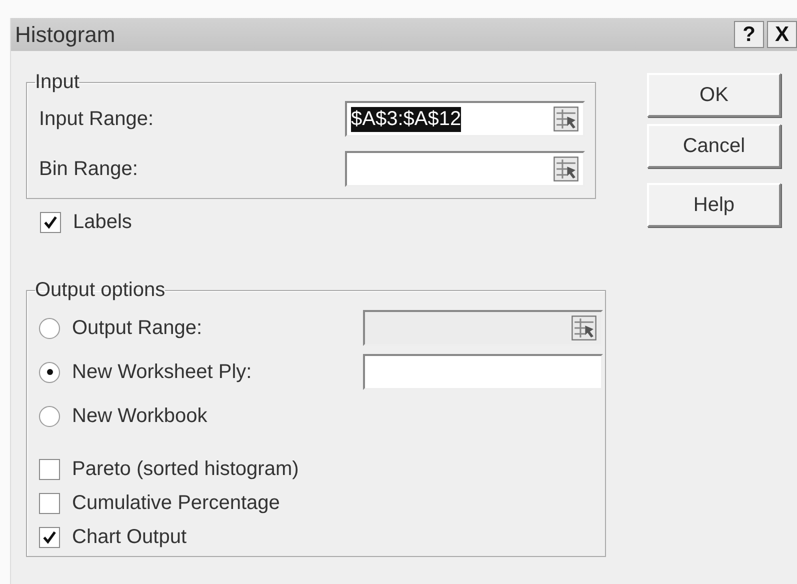  I want to click on input-field, so click(483, 372).